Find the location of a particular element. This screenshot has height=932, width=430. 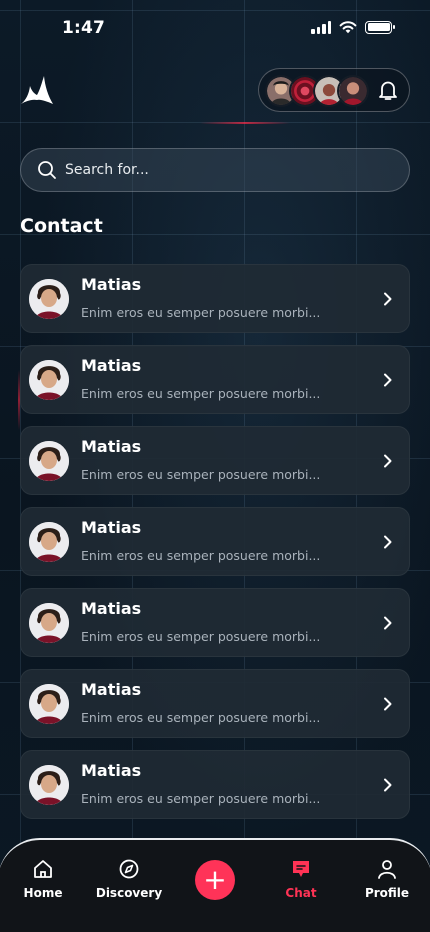

search-icon is located at coordinates (47, 170).